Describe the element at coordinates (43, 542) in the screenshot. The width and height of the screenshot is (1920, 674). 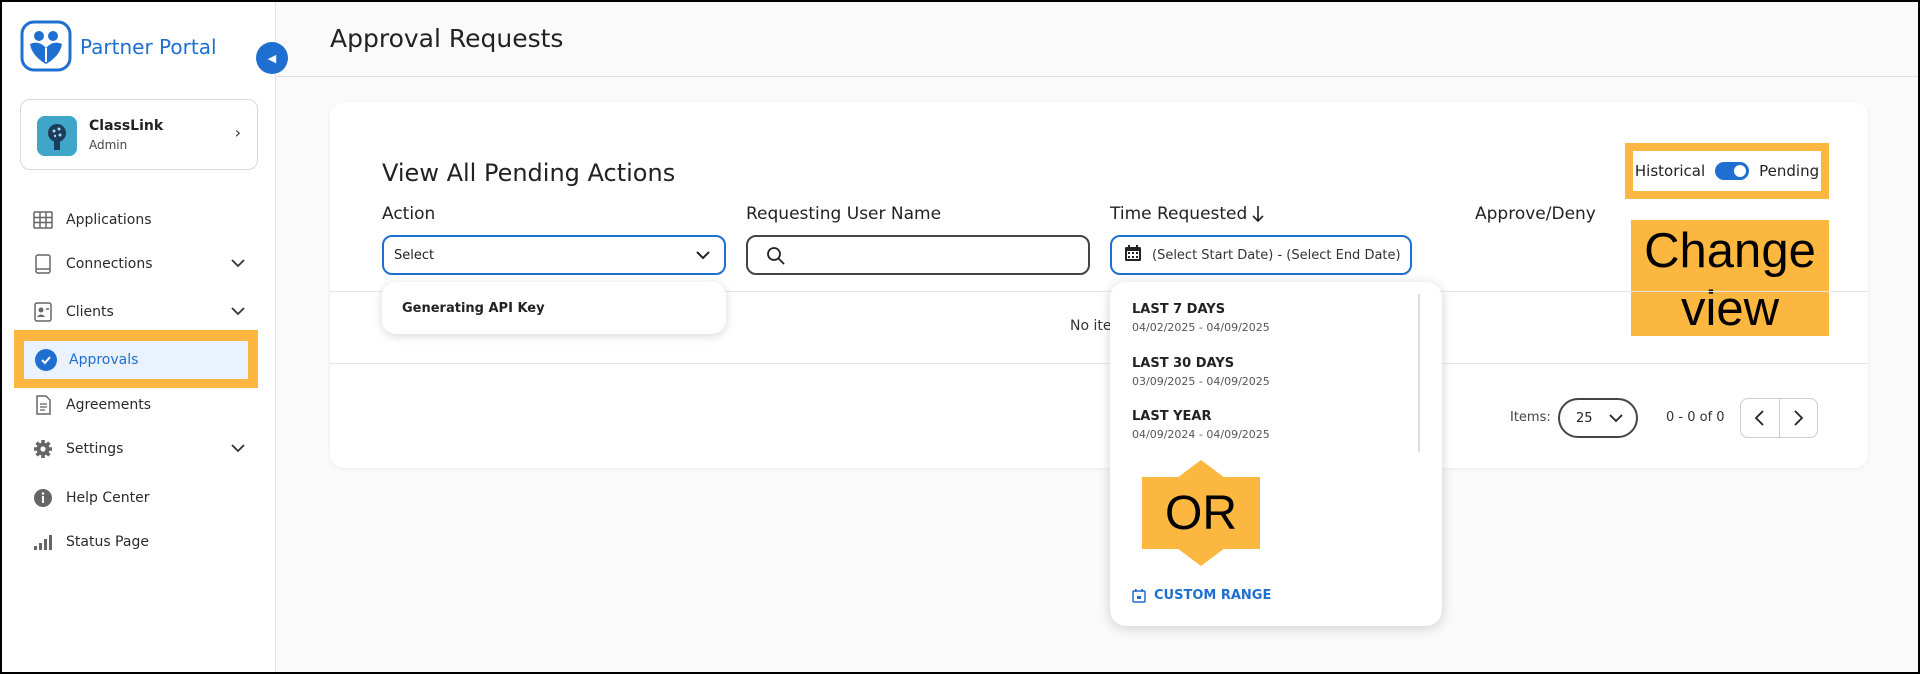
I see `signal-icon` at that location.